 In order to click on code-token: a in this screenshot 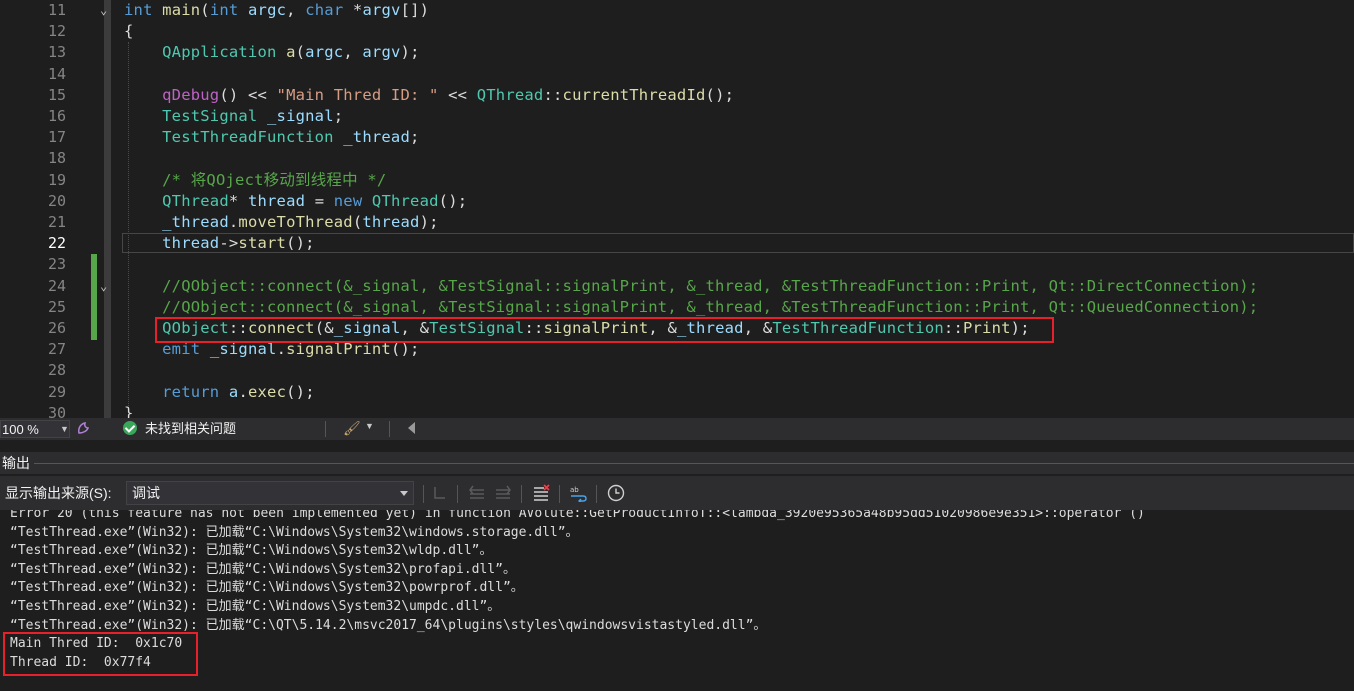, I will do `click(233, 391)`.